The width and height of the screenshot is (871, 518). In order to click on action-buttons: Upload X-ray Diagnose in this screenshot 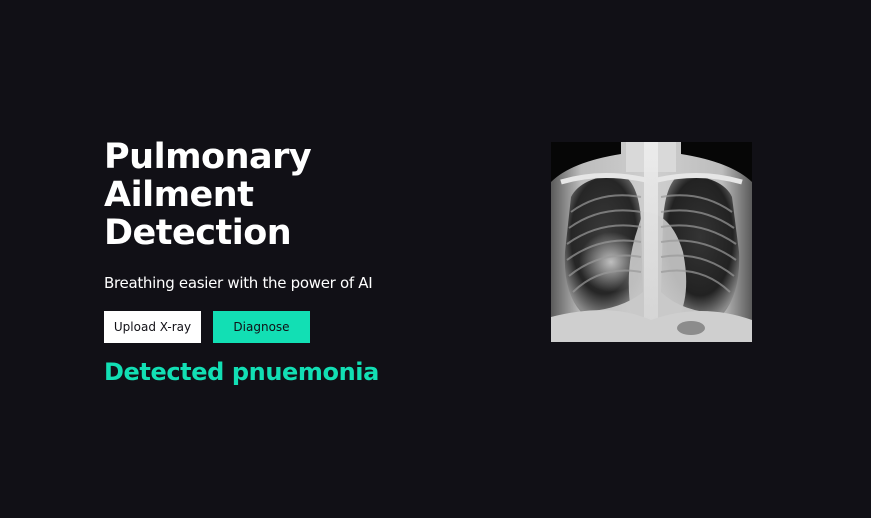, I will do `click(284, 327)`.